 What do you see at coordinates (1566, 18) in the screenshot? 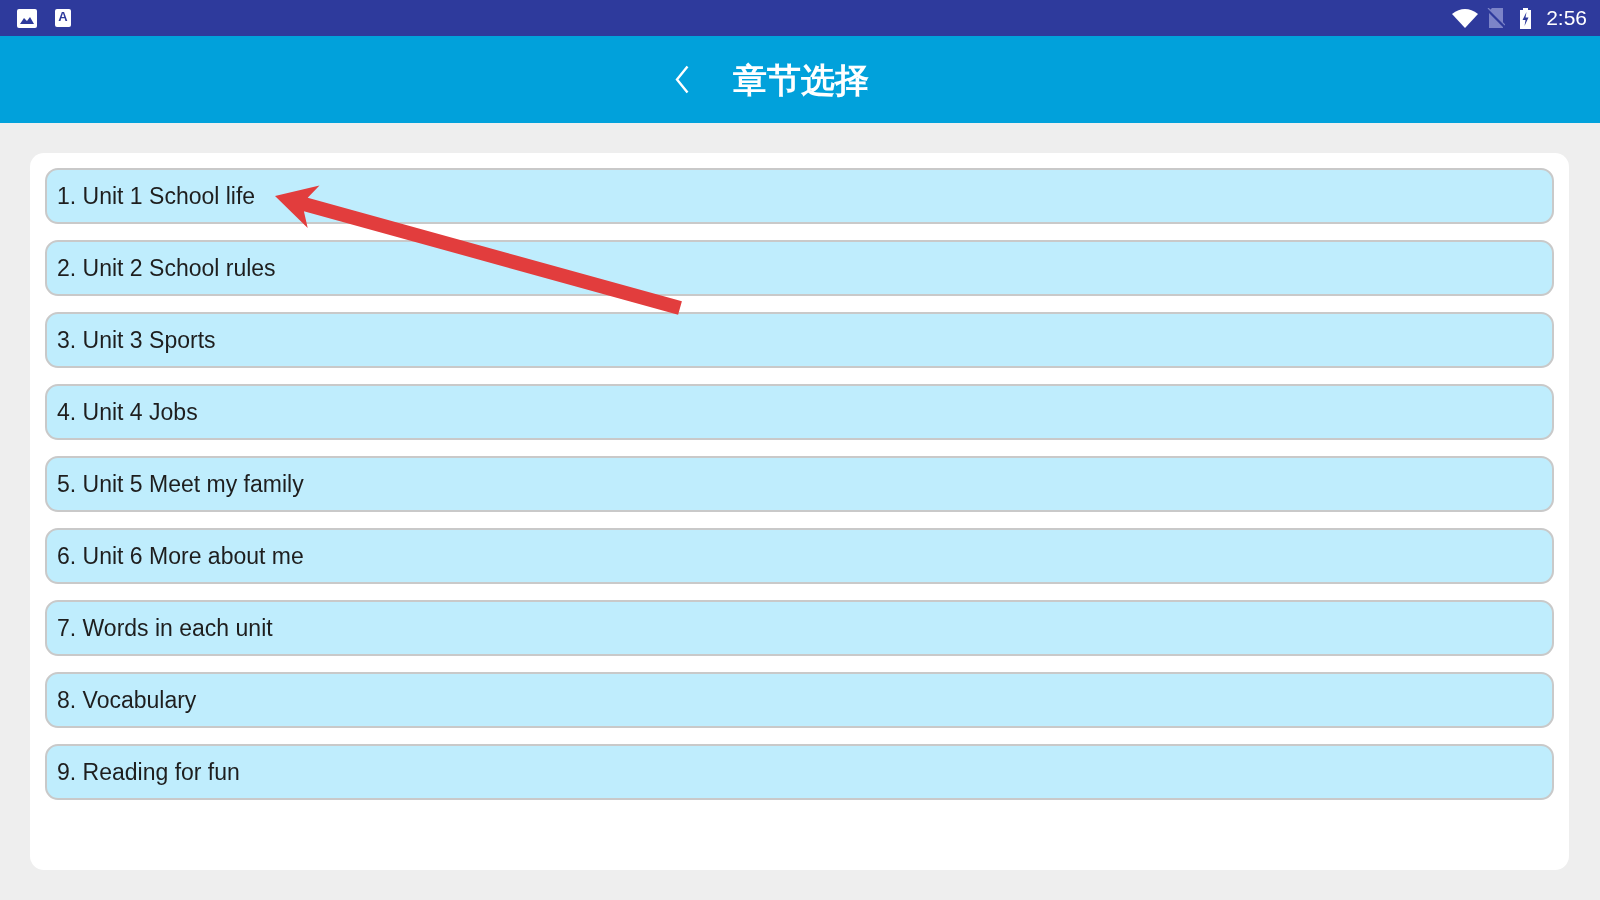
I see `clock-time: 2:56` at bounding box center [1566, 18].